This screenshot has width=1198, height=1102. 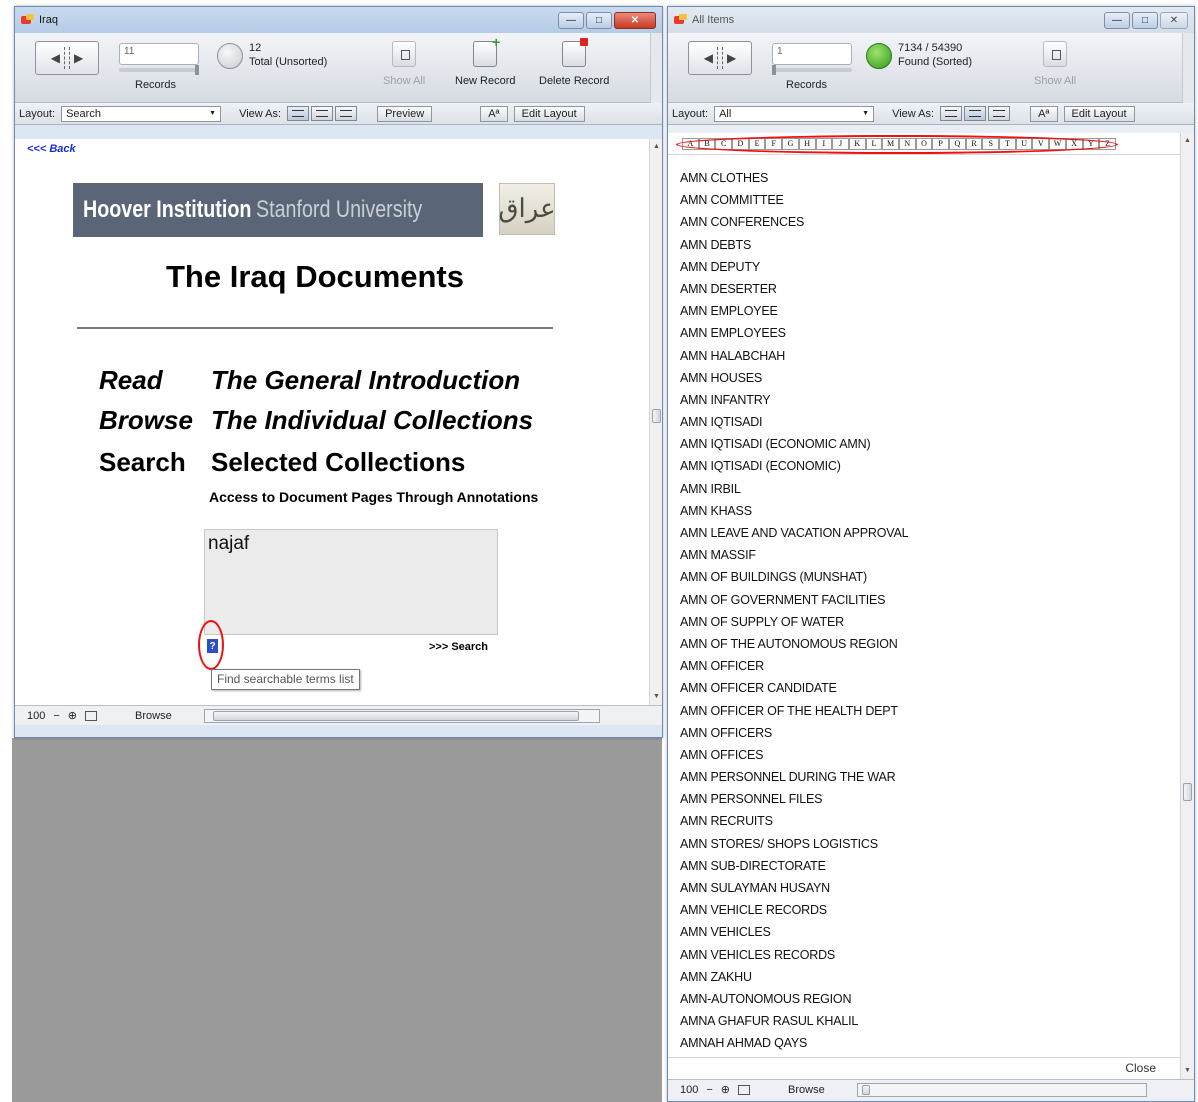 I want to click on list-item: AMN SULAYMAN HUSAYN, so click(x=794, y=888).